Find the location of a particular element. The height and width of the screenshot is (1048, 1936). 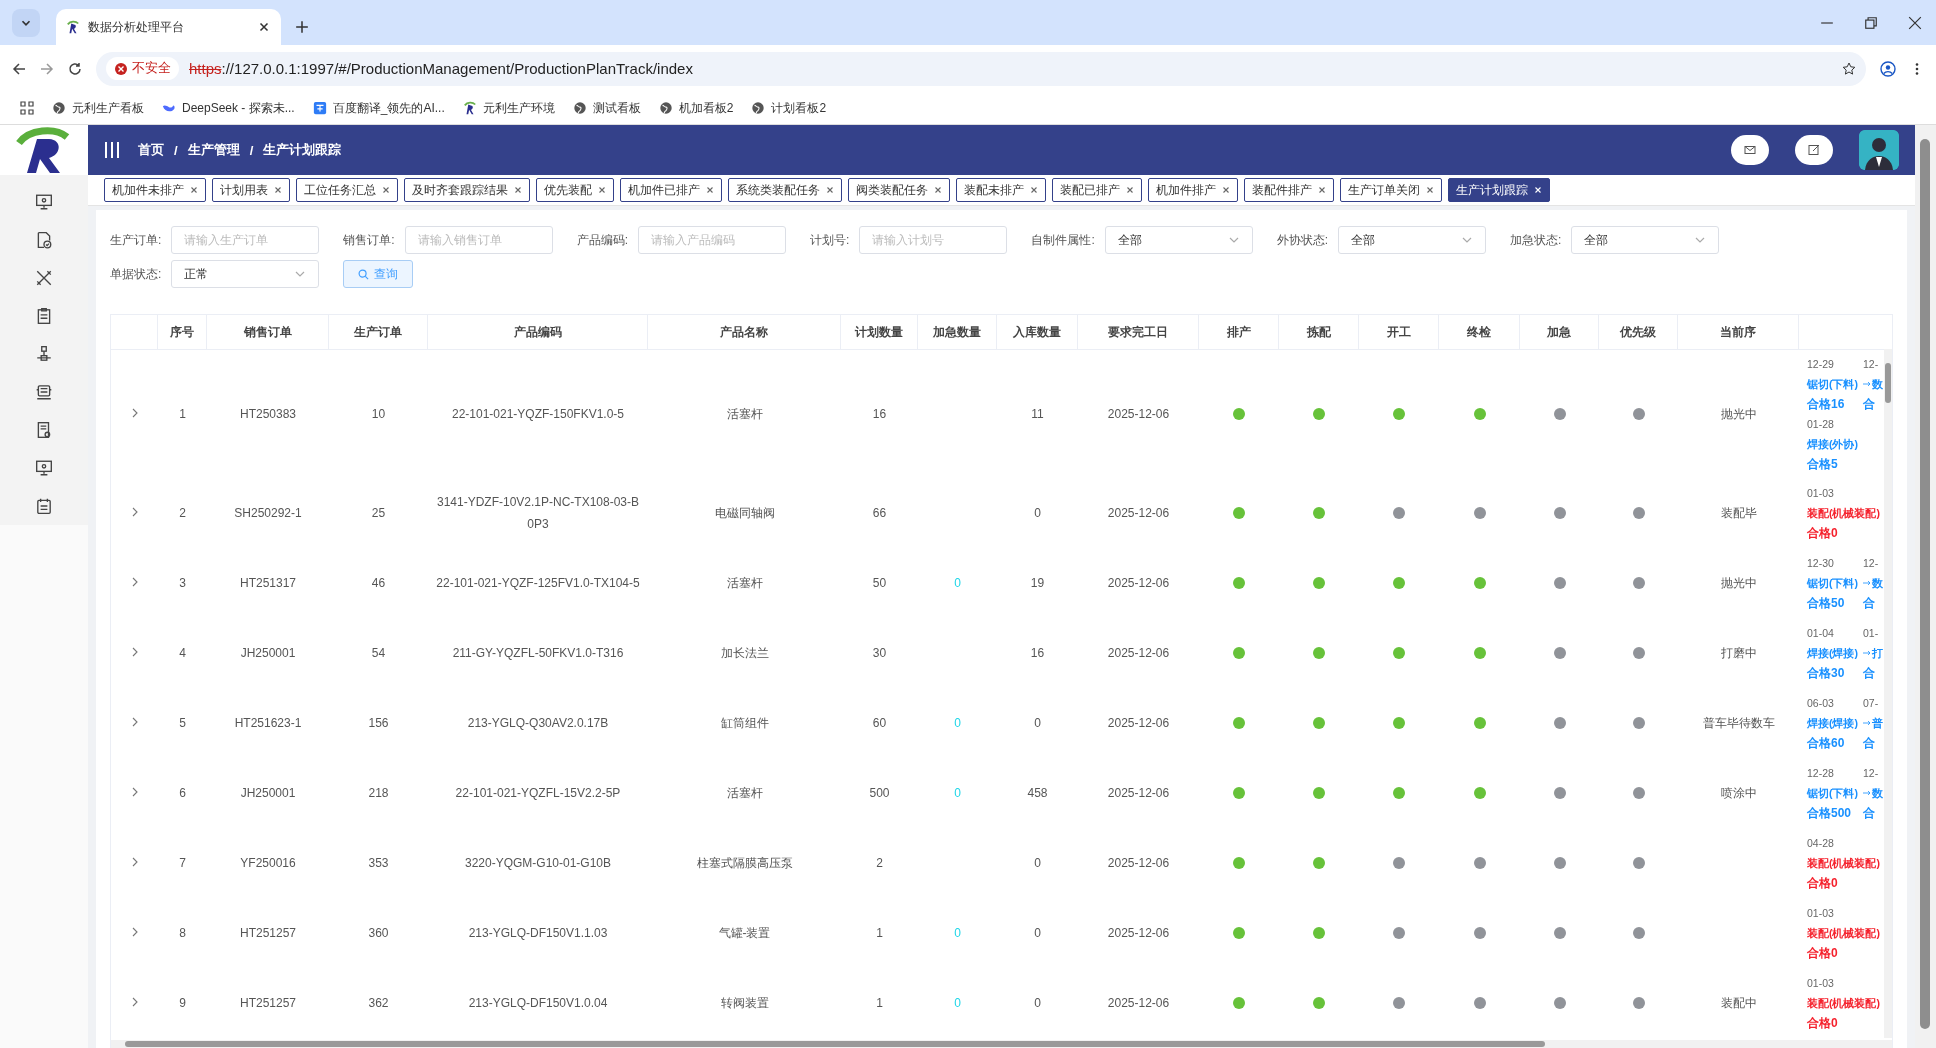

calendar-icon is located at coordinates (44, 506).